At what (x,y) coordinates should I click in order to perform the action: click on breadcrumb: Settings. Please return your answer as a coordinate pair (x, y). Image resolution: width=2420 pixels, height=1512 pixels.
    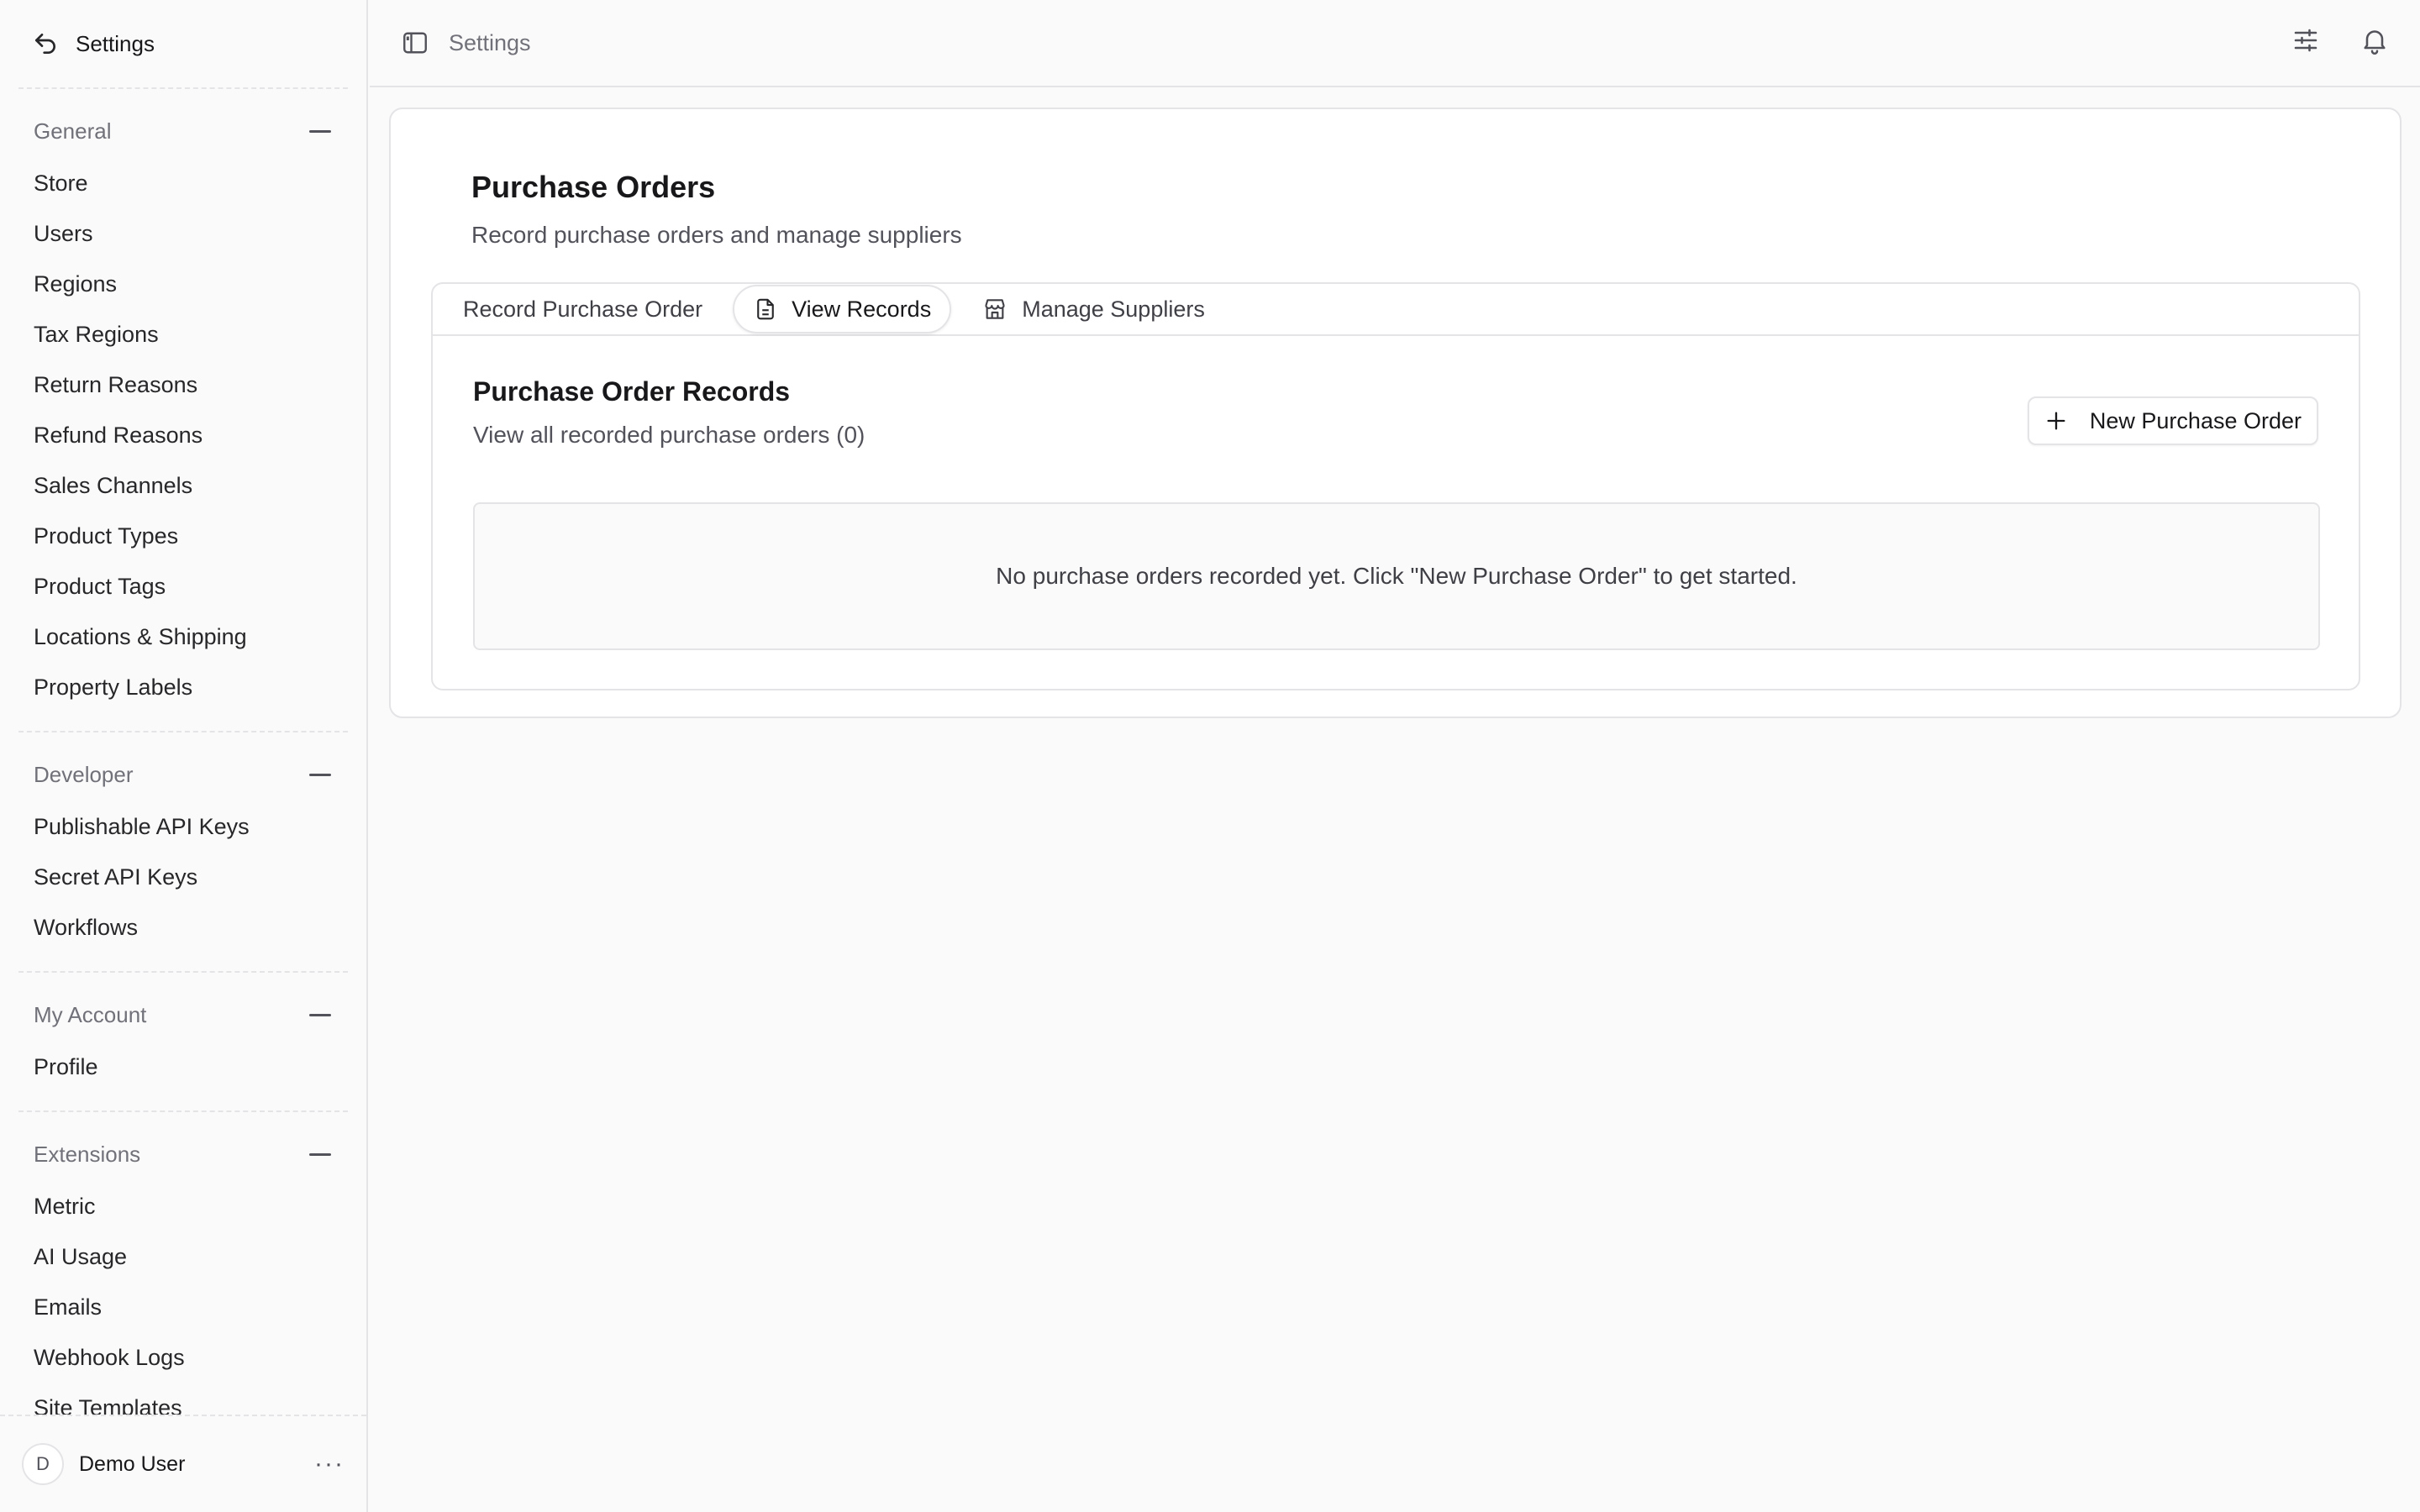
    Looking at the image, I should click on (490, 43).